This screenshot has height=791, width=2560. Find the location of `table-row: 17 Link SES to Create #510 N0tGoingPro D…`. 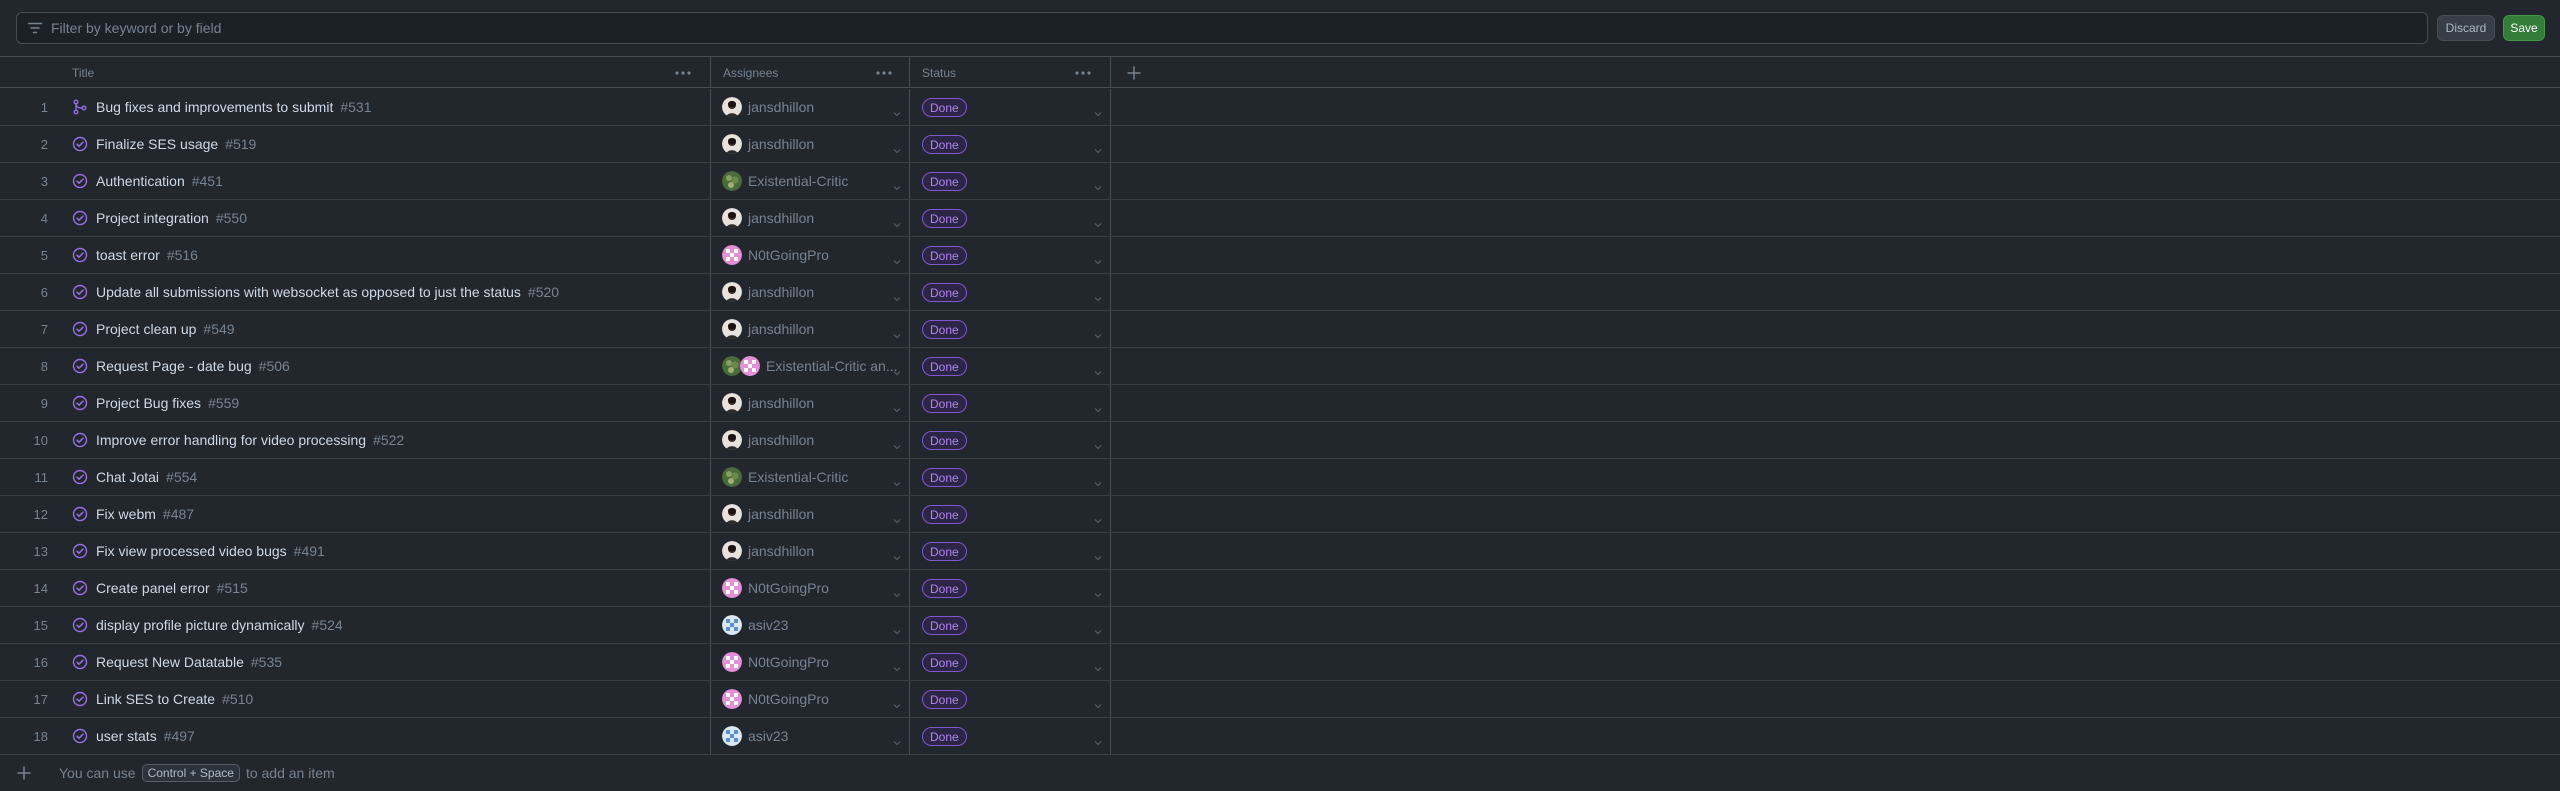

table-row: 17 Link SES to Create #510 N0tGoingPro D… is located at coordinates (1280, 699).